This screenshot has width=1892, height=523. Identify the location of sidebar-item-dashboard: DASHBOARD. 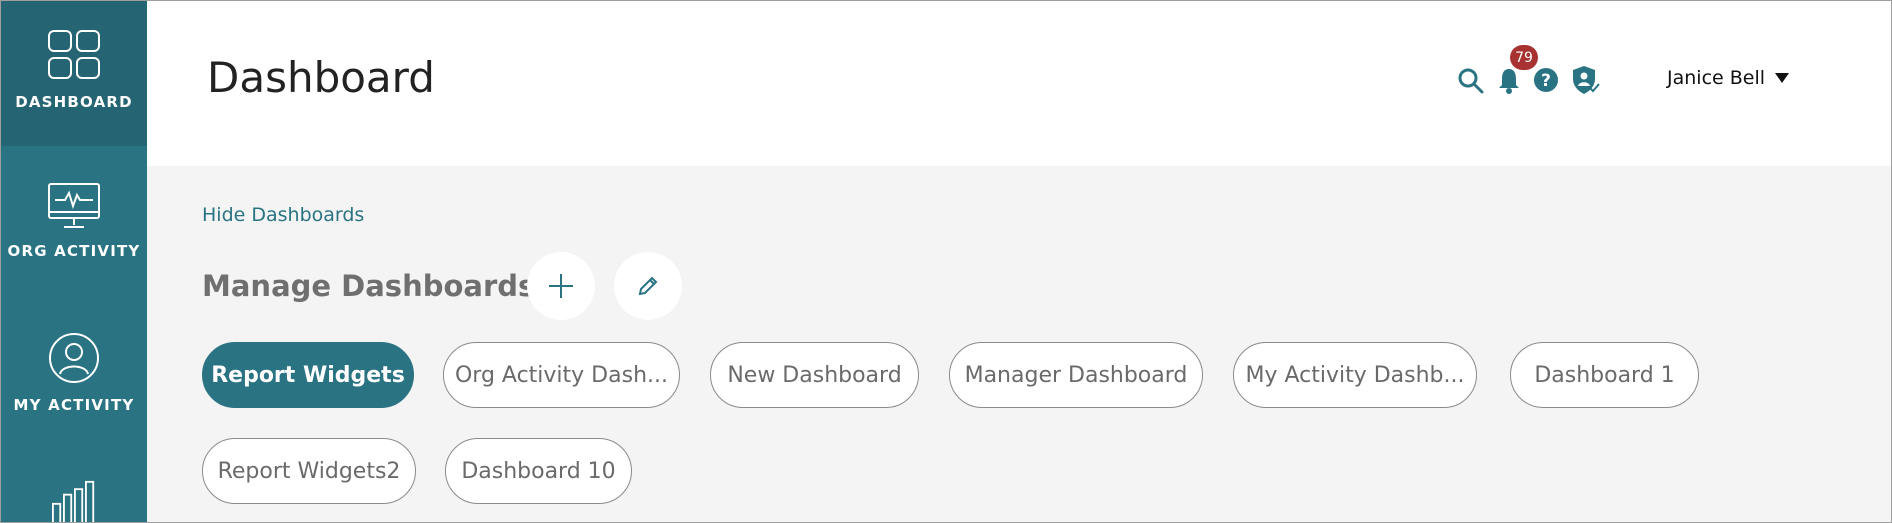
(74, 73).